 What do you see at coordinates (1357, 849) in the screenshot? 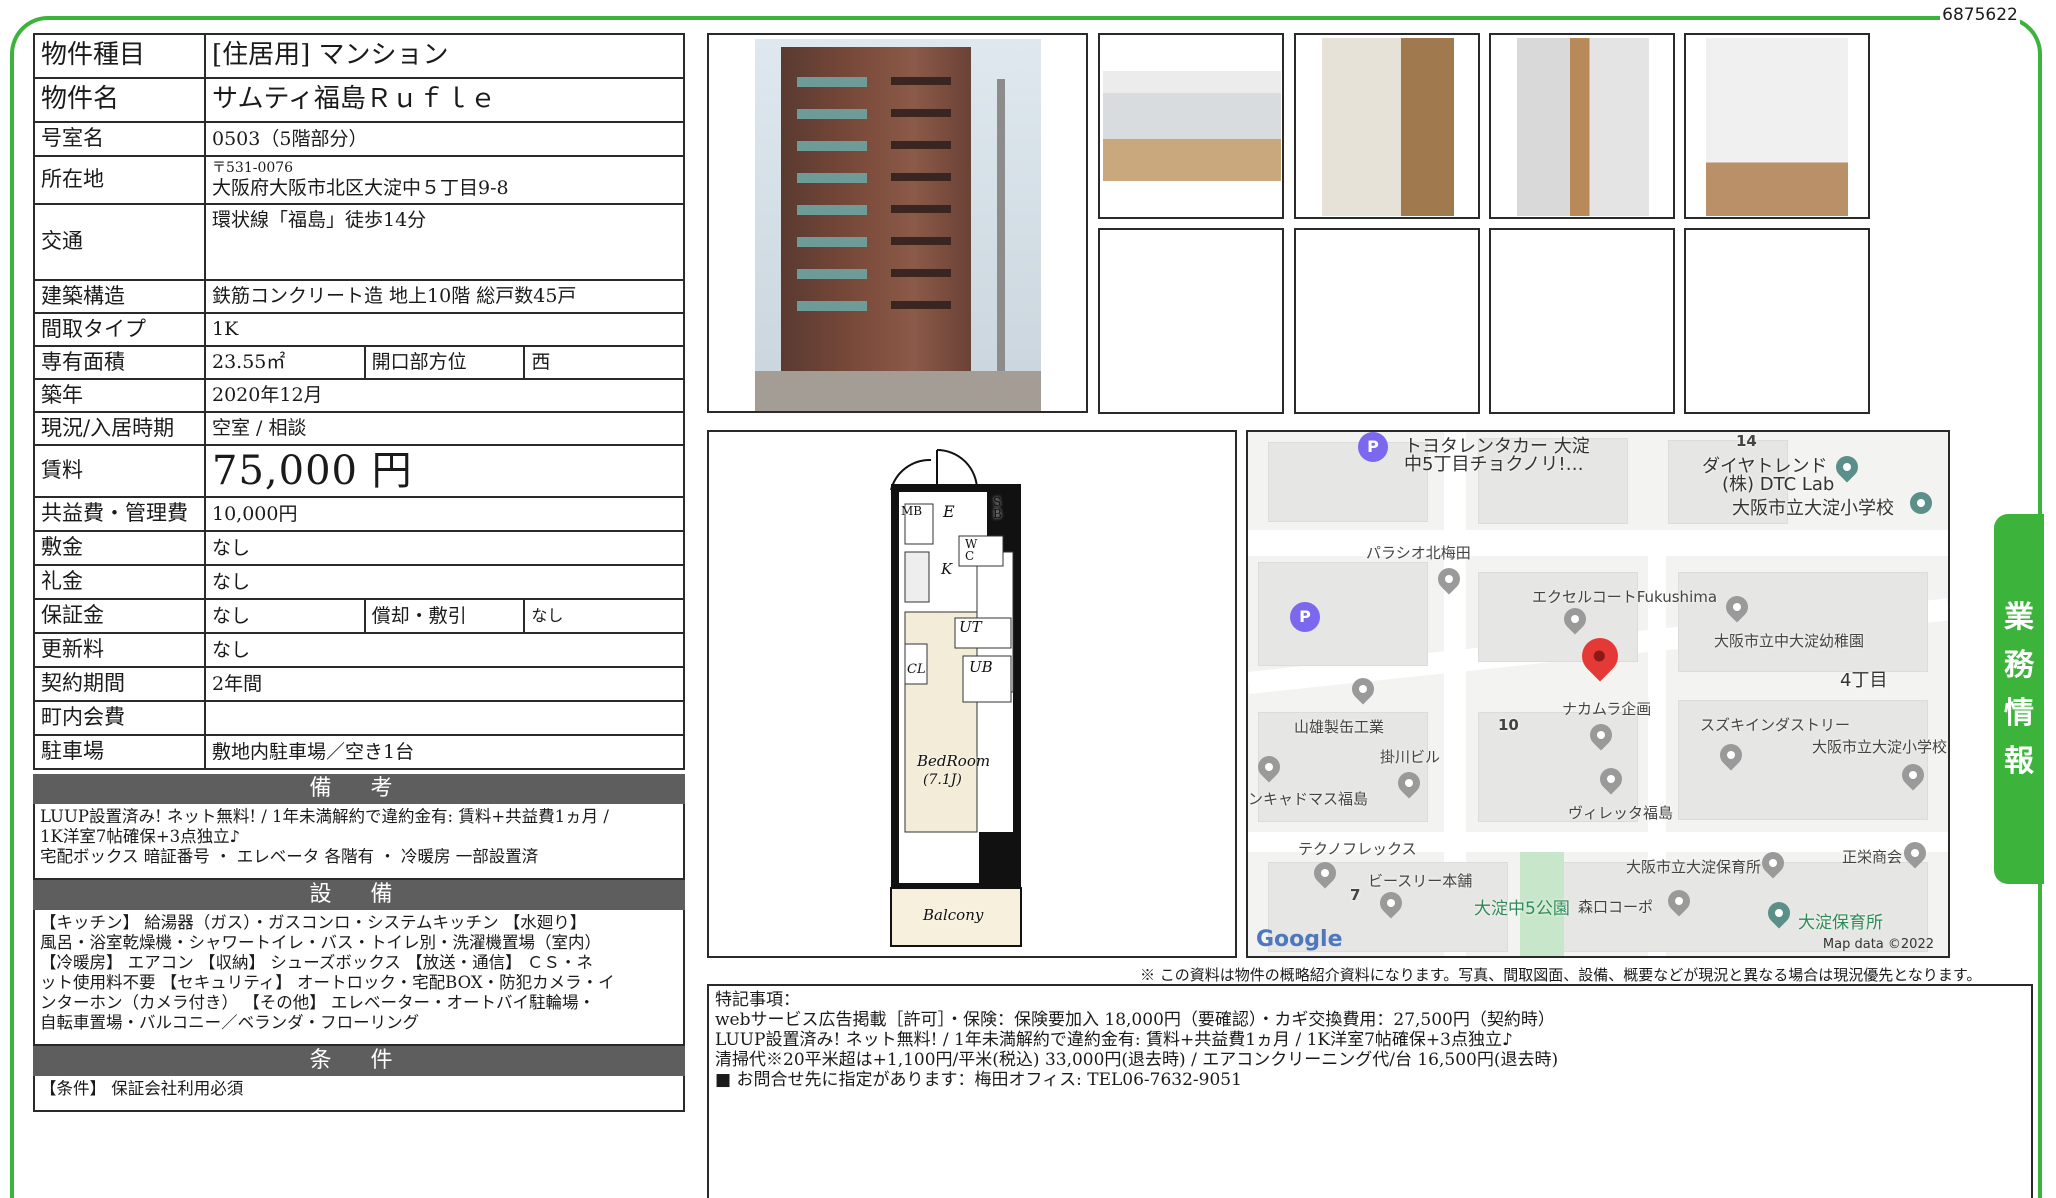
I see `map-label-technoflex: テクノフレックス` at bounding box center [1357, 849].